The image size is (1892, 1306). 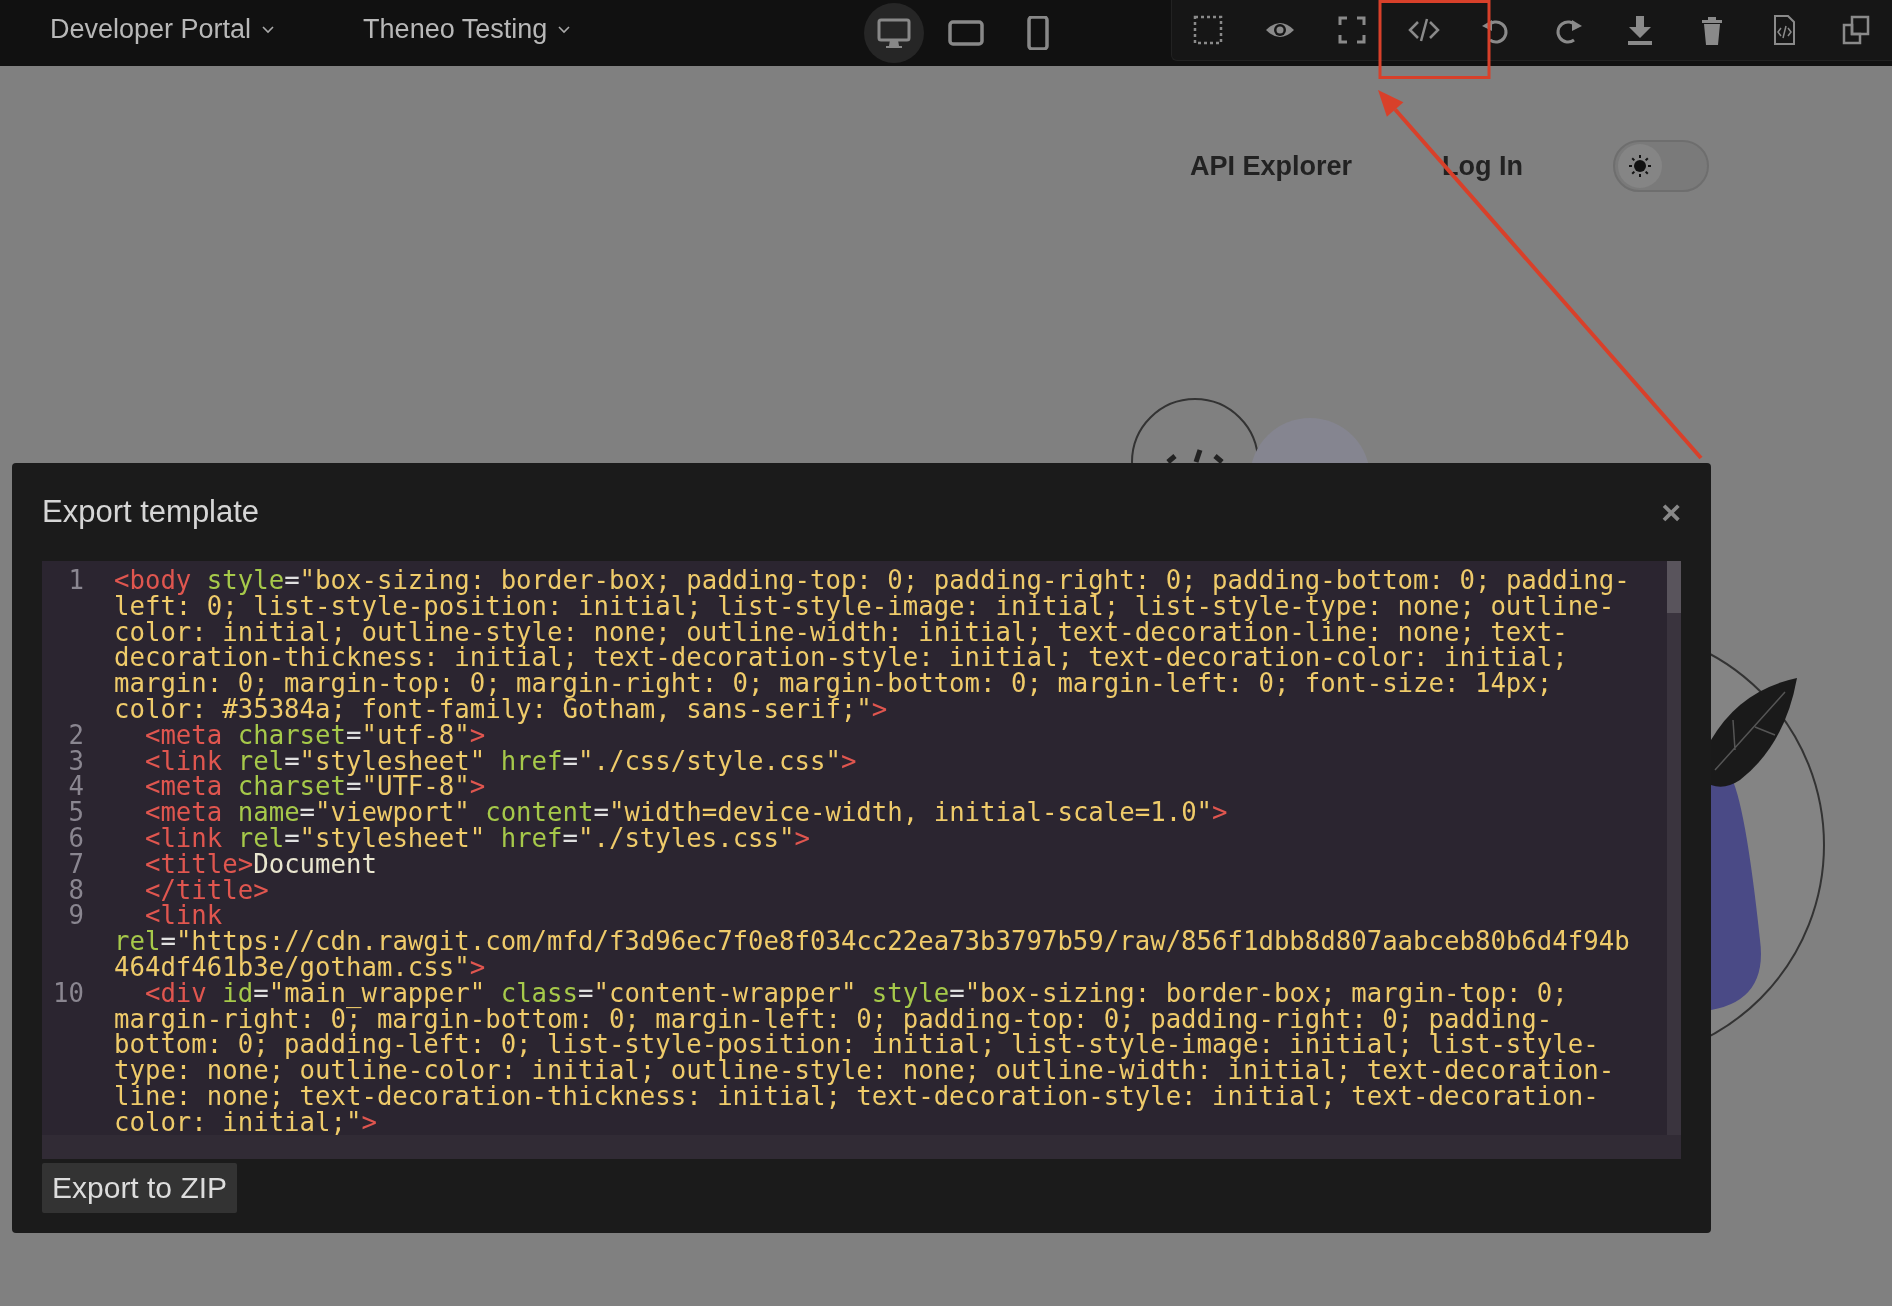 What do you see at coordinates (140, 1188) in the screenshot?
I see `export-button: Export to ZIP` at bounding box center [140, 1188].